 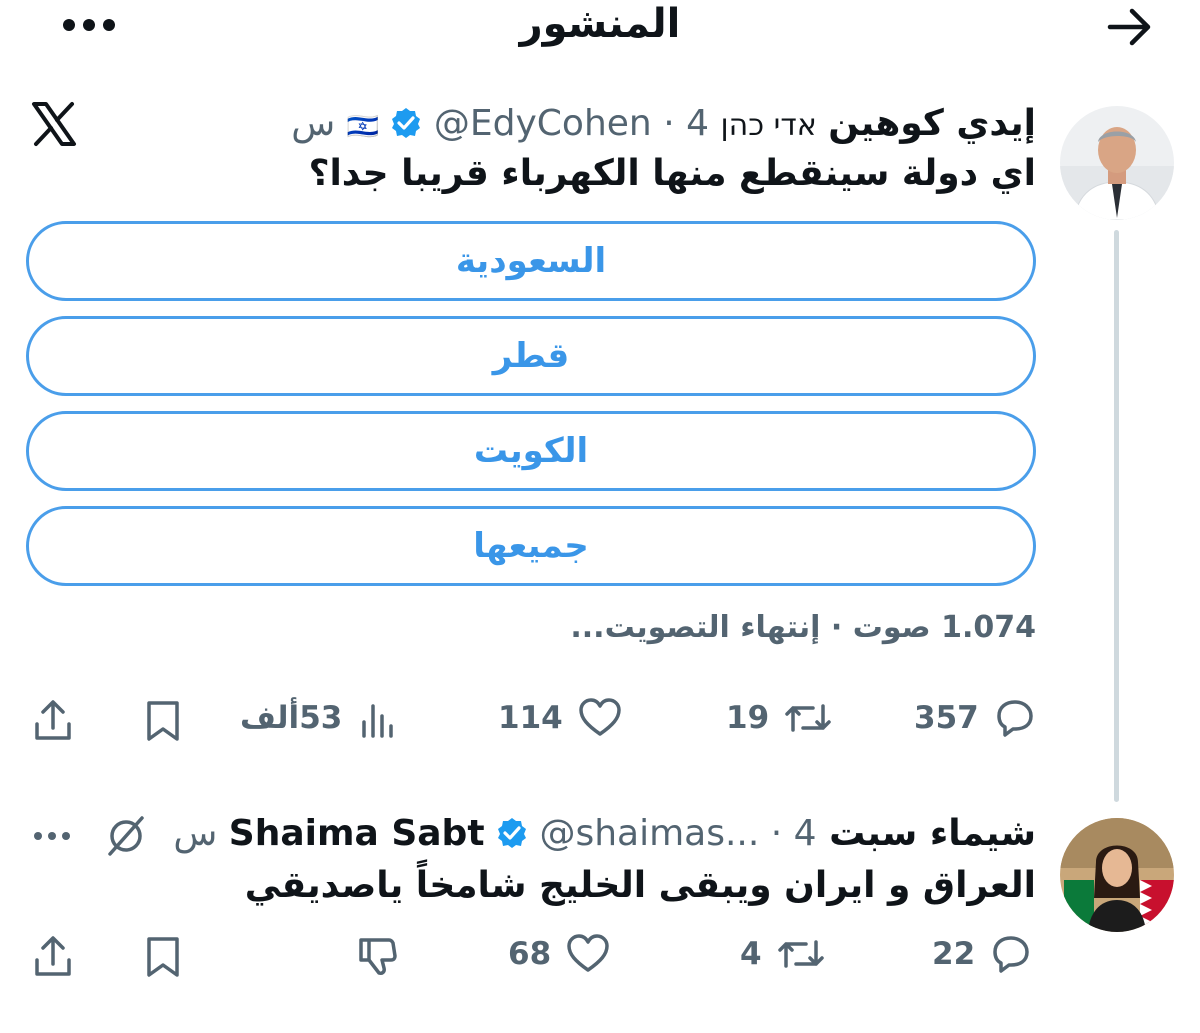 I want to click on flag-icon: 🇮🇱, so click(x=362, y=127).